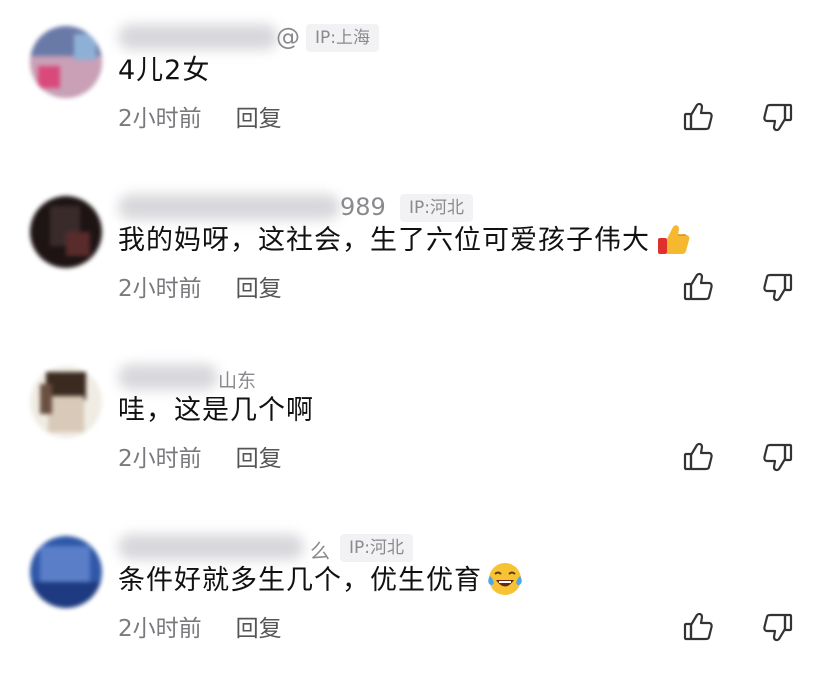 The height and width of the screenshot is (680, 825). I want to click on comment-text-content: 我的妈呀，这社会，生了六位可爱孩子伟大, so click(384, 240).